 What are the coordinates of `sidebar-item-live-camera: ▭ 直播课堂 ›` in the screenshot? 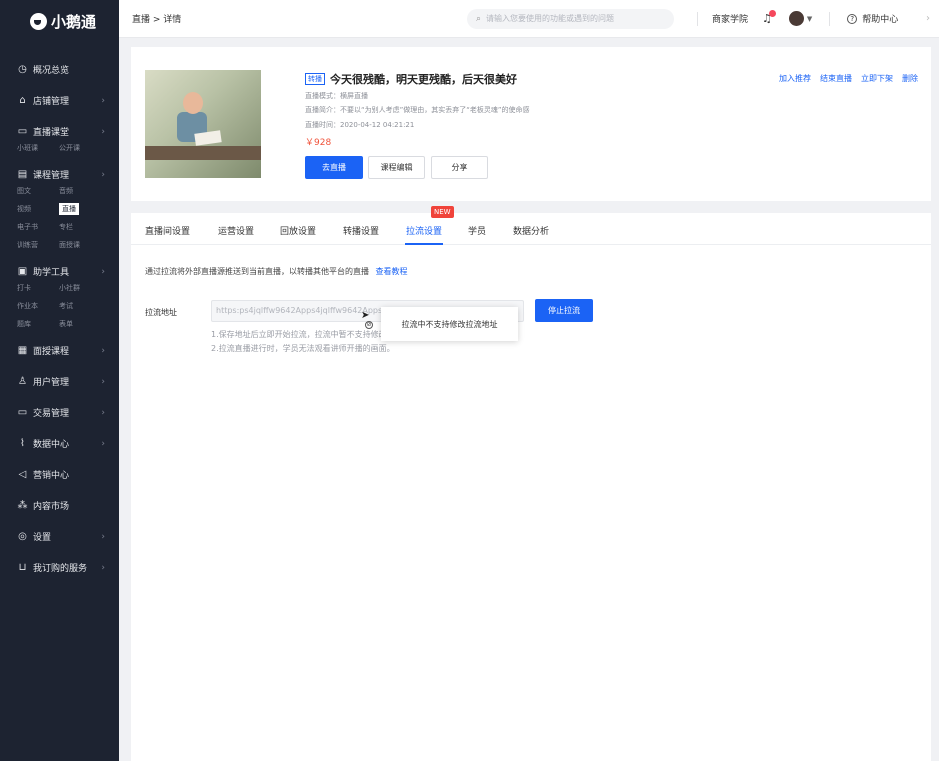 It's located at (59, 131).